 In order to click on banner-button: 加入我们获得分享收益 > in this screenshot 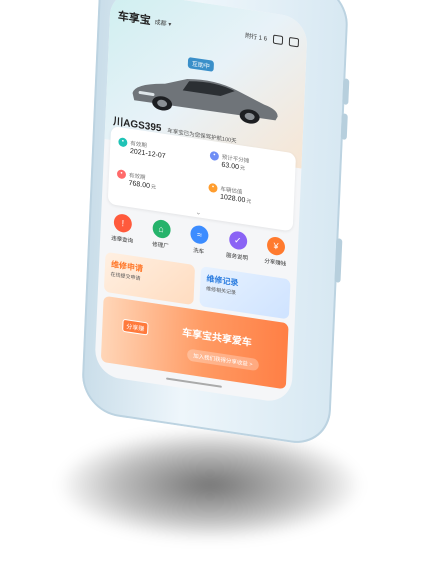, I will do `click(222, 360)`.